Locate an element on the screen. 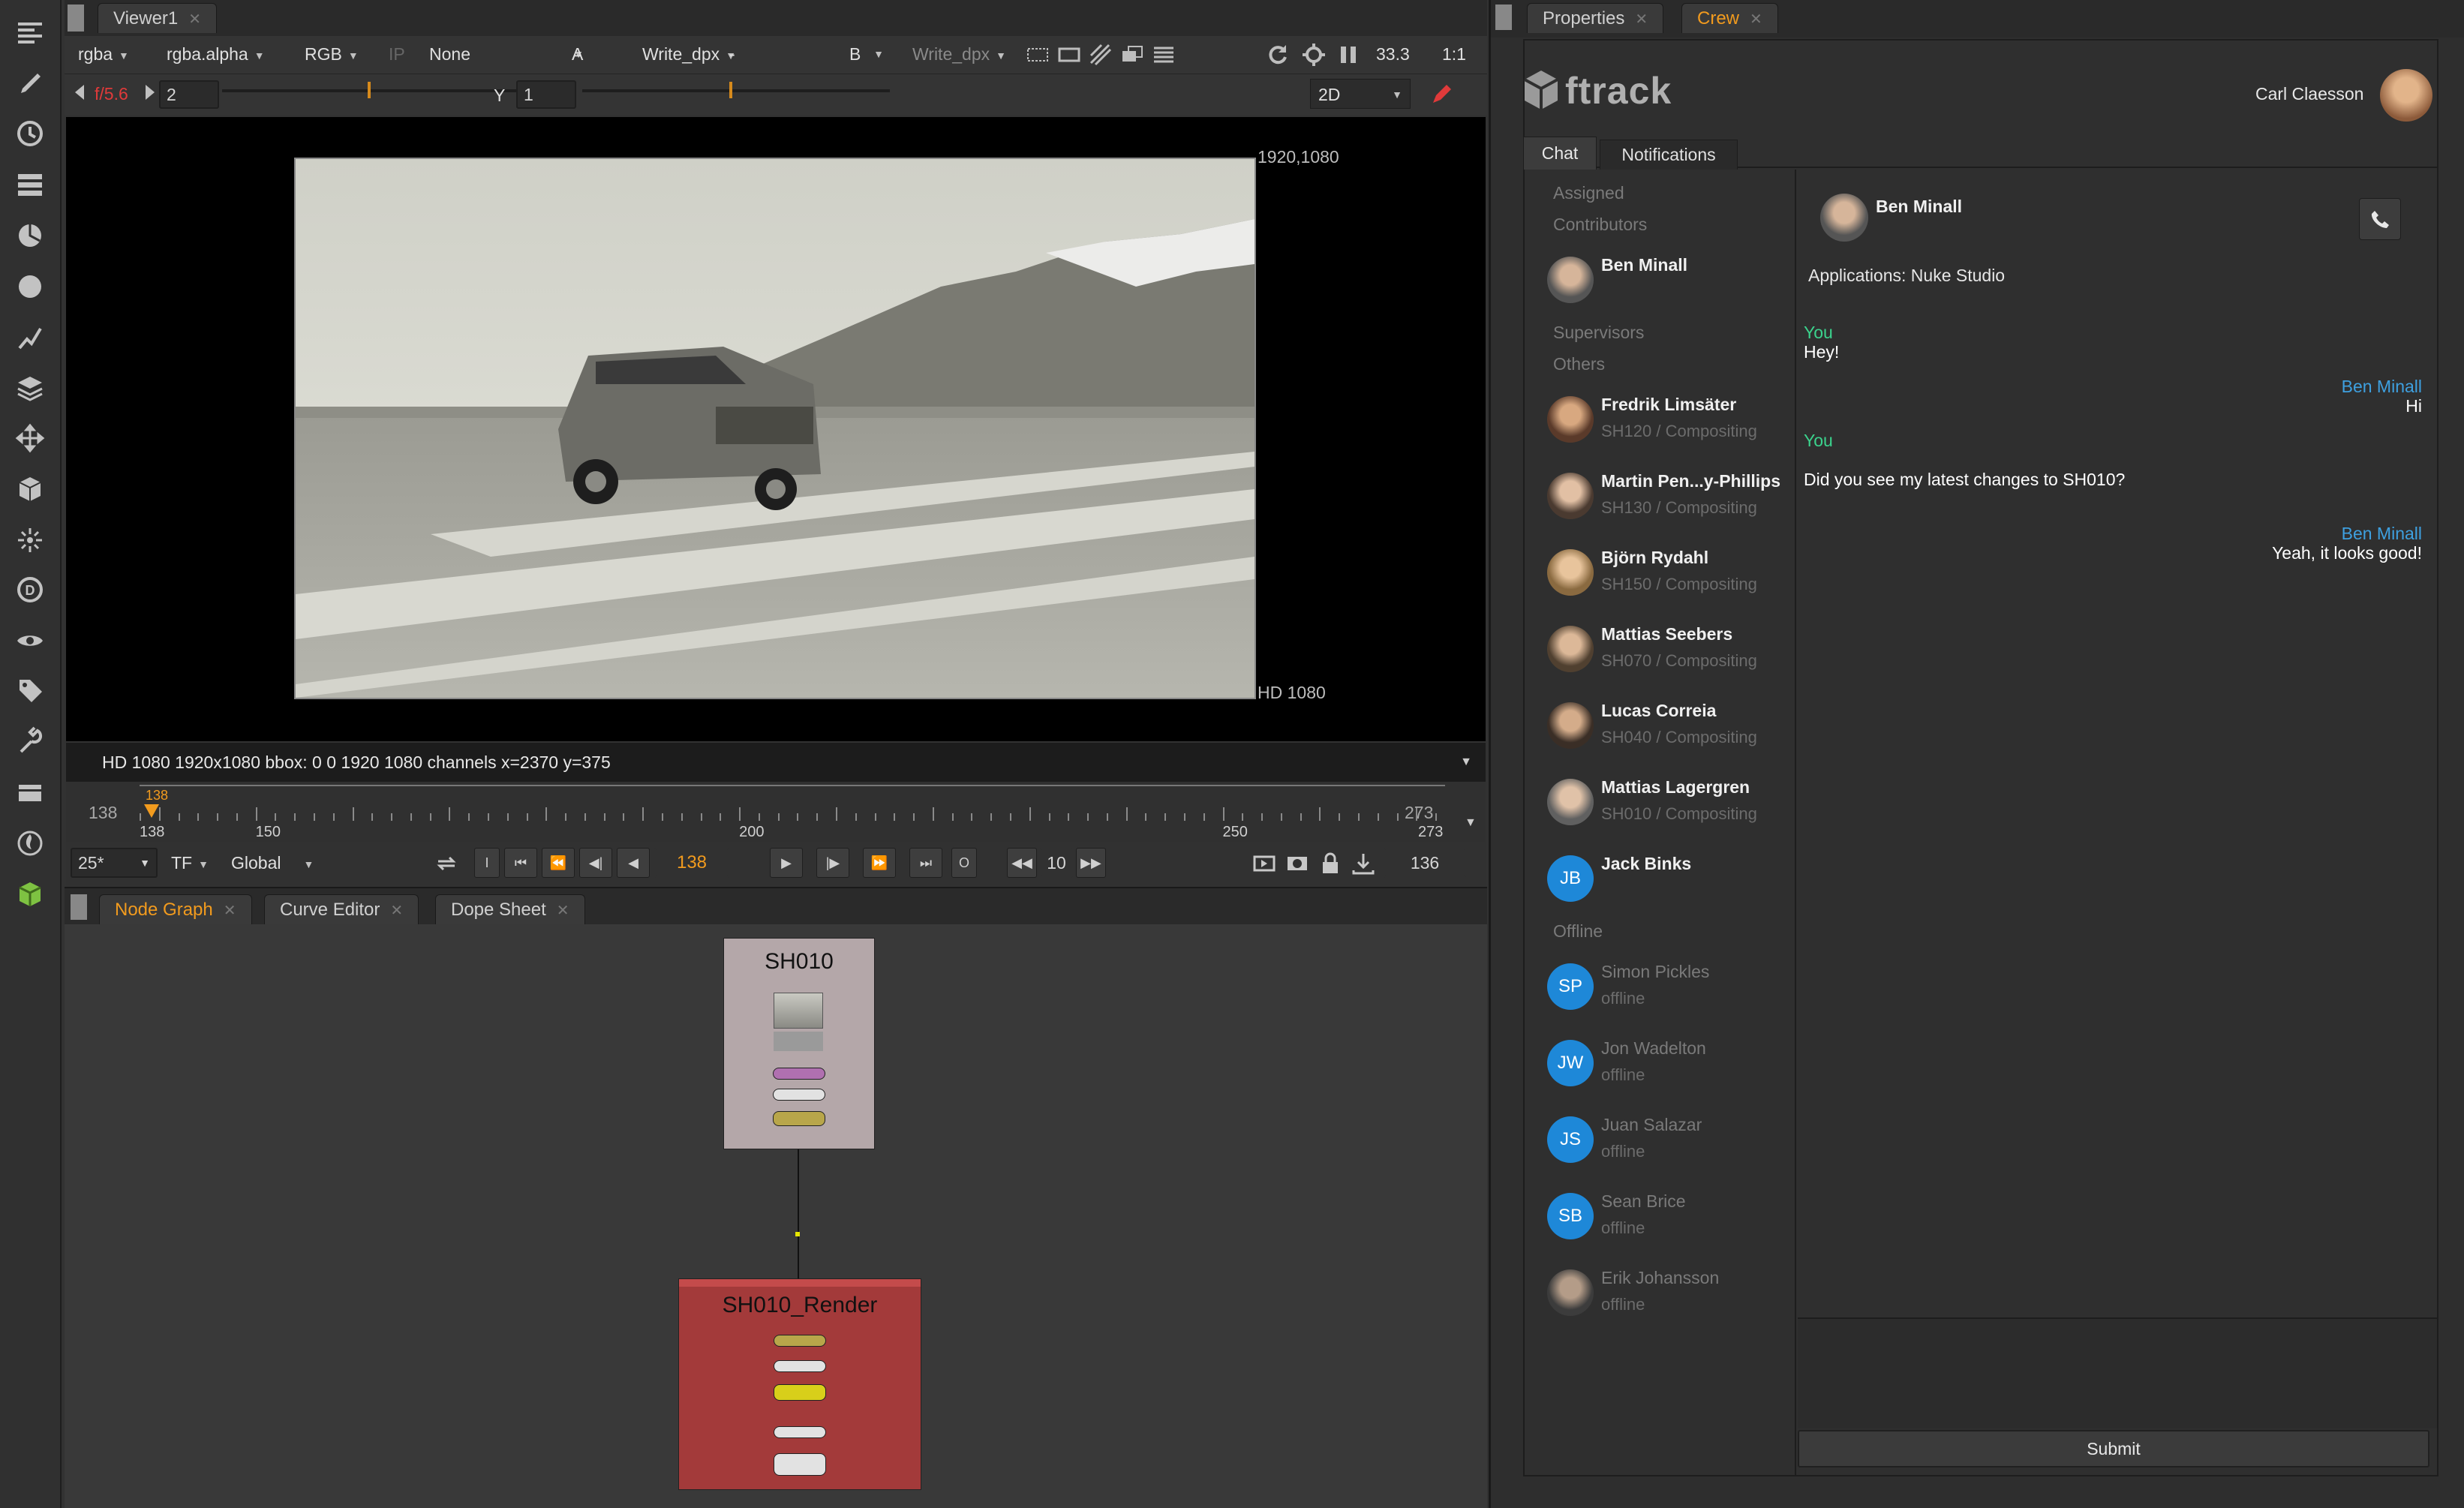  person-jon: JW Jon Wadelton offline is located at coordinates (1667, 1067).